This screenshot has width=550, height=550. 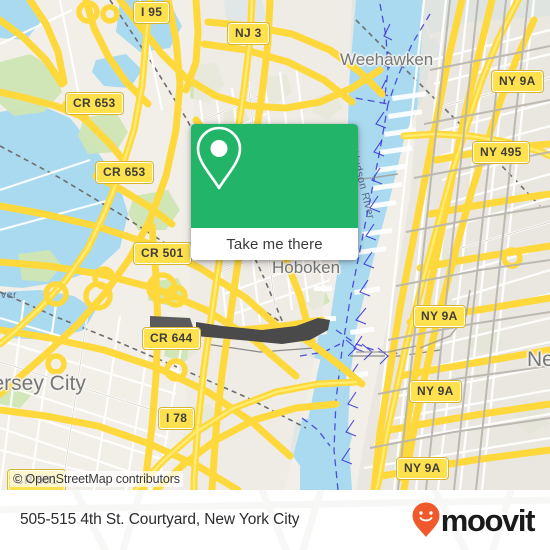 What do you see at coordinates (274, 176) in the screenshot?
I see `callout-icon-area` at bounding box center [274, 176].